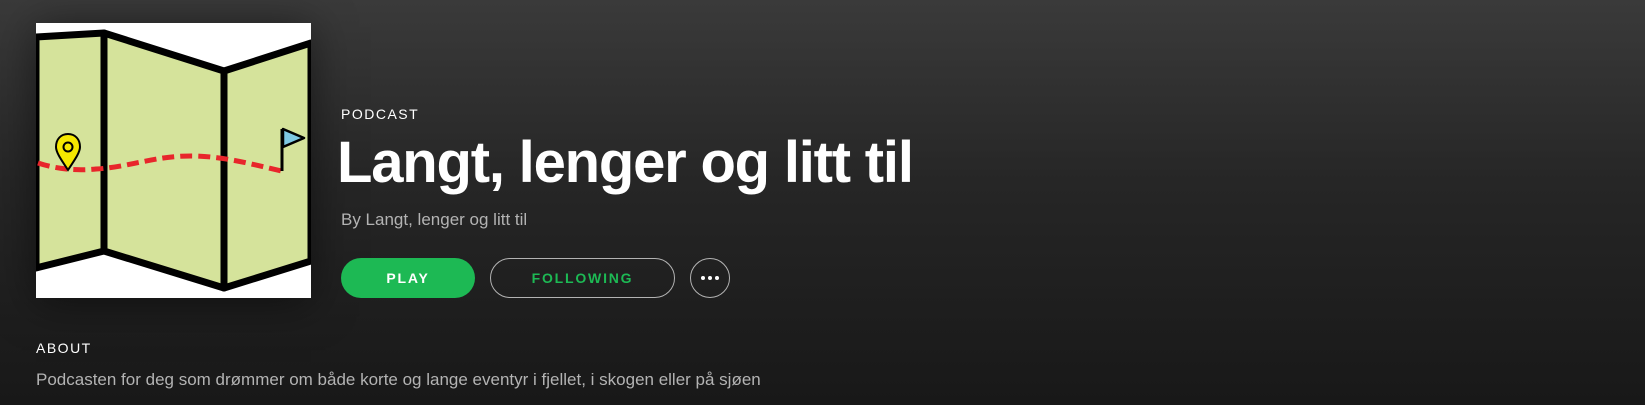  What do you see at coordinates (703, 278) in the screenshot?
I see `ellipsis-icon` at bounding box center [703, 278].